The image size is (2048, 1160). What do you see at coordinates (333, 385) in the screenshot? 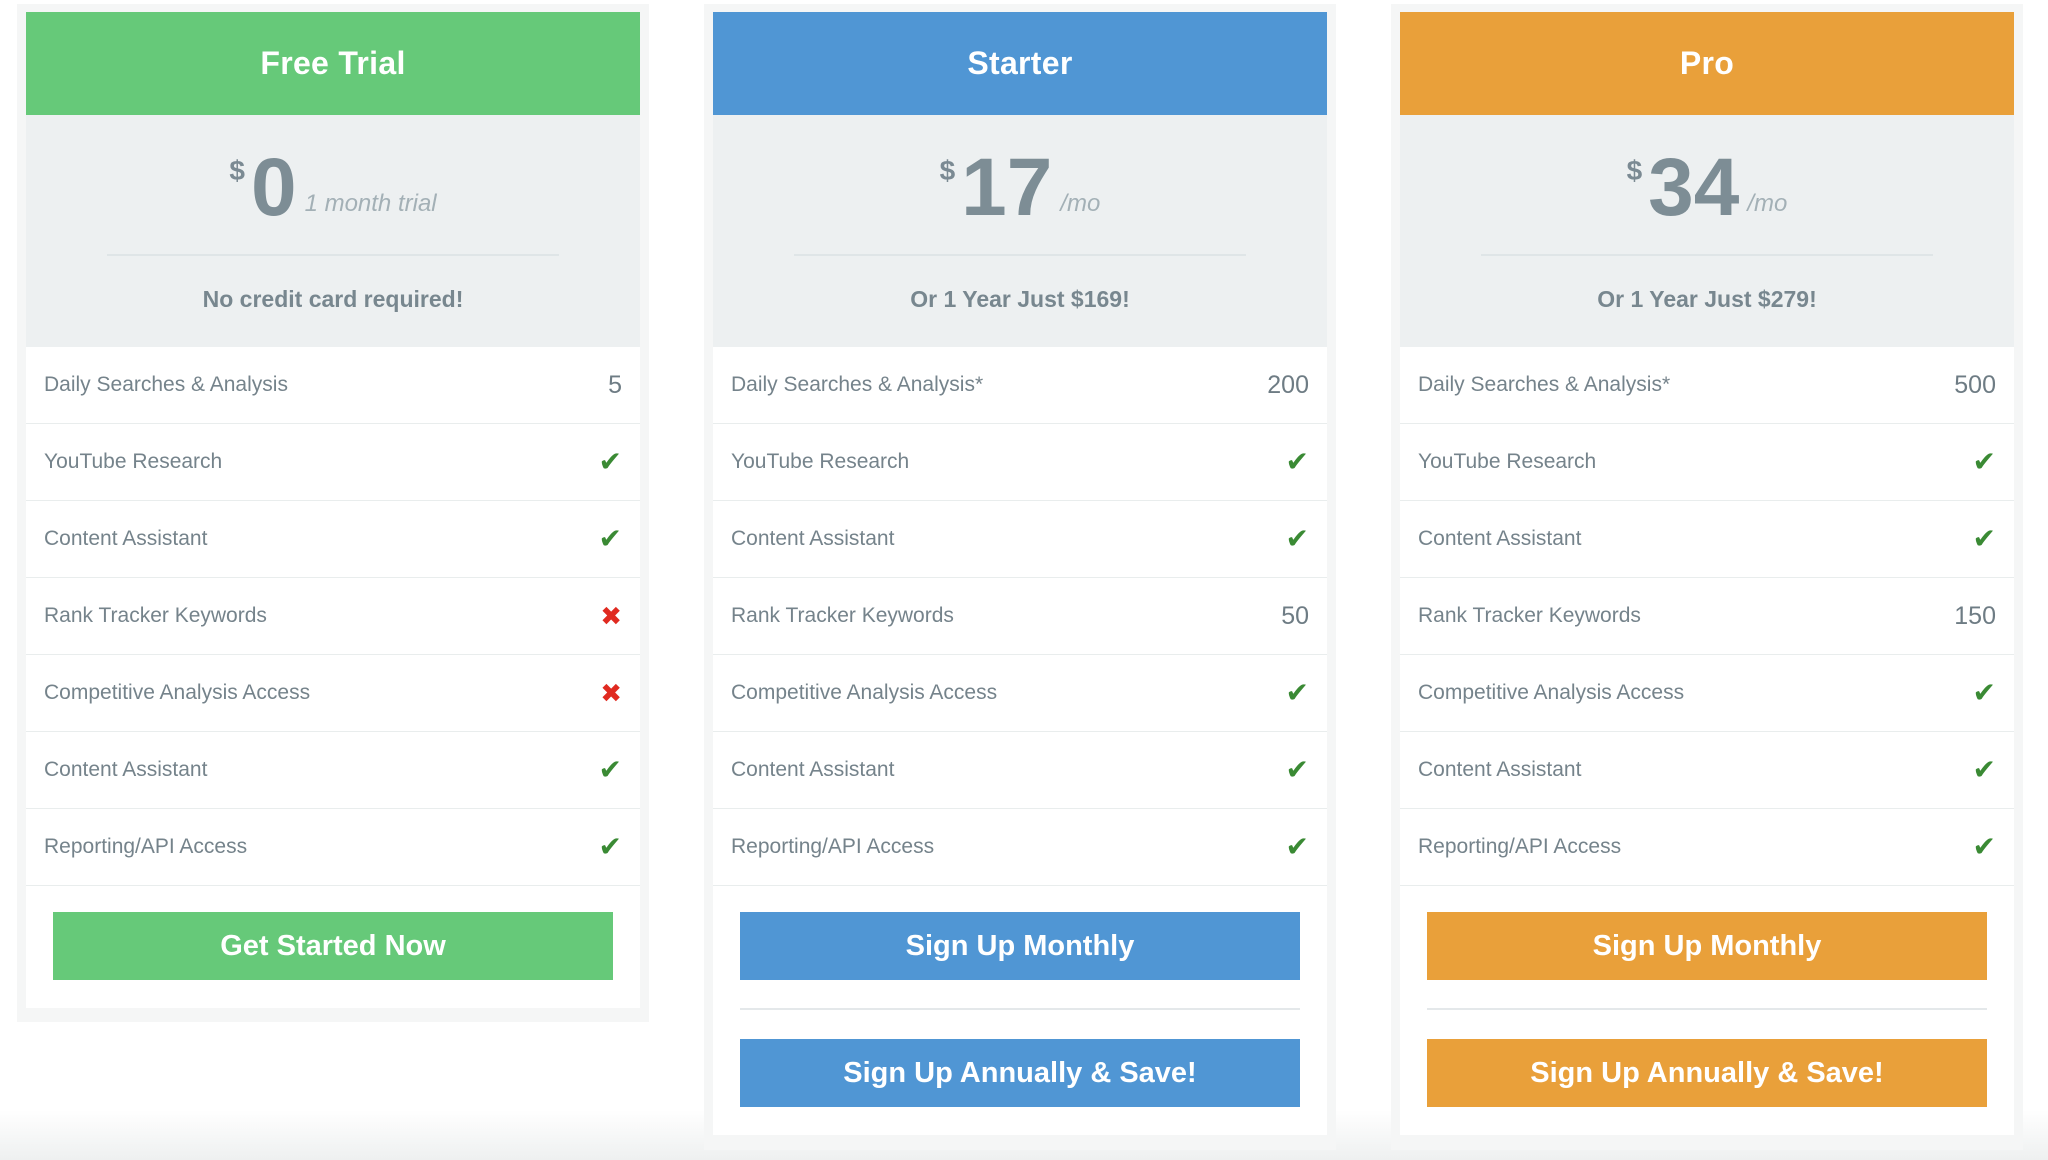
I see `feature-row: Daily Searches & Analysis 5` at bounding box center [333, 385].